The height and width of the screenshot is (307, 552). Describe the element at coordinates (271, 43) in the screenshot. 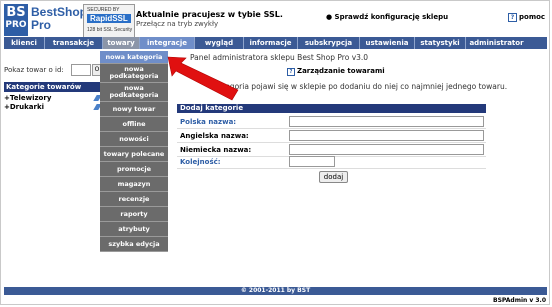

I see `nav-informacje: informacje` at that location.